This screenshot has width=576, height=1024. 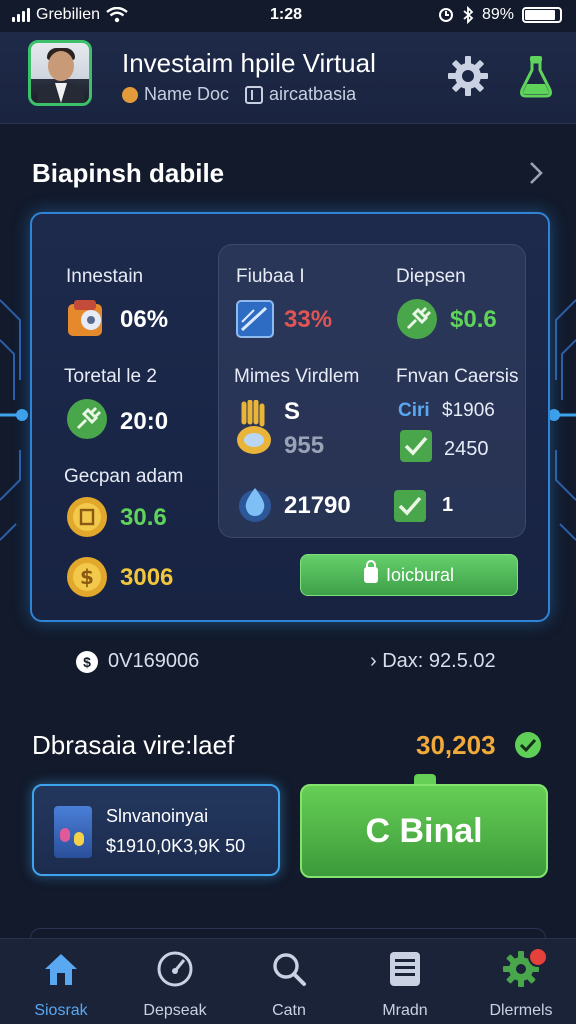 I want to click on check-box-icon, so click(x=416, y=446).